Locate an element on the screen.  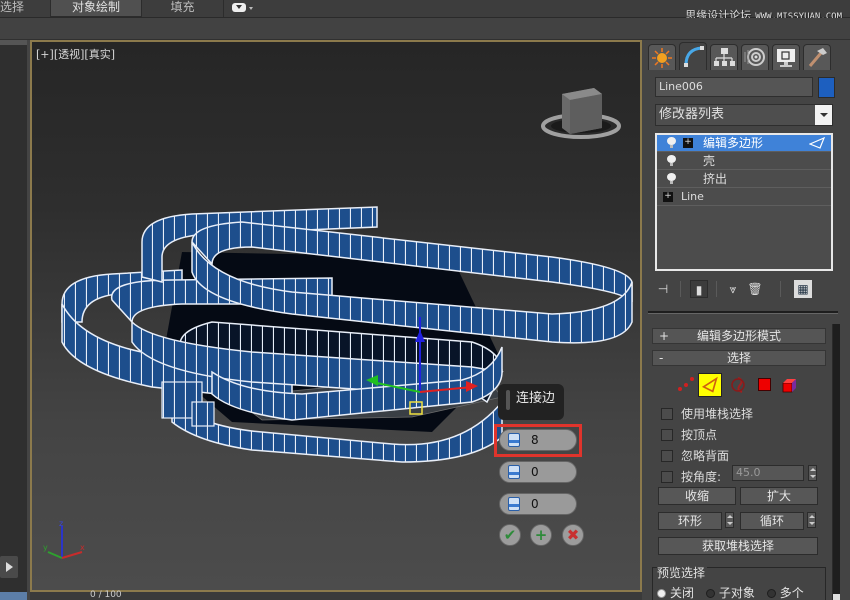
use-stack-selection-checkbox: 使用堆栈选择 is located at coordinates (707, 415).